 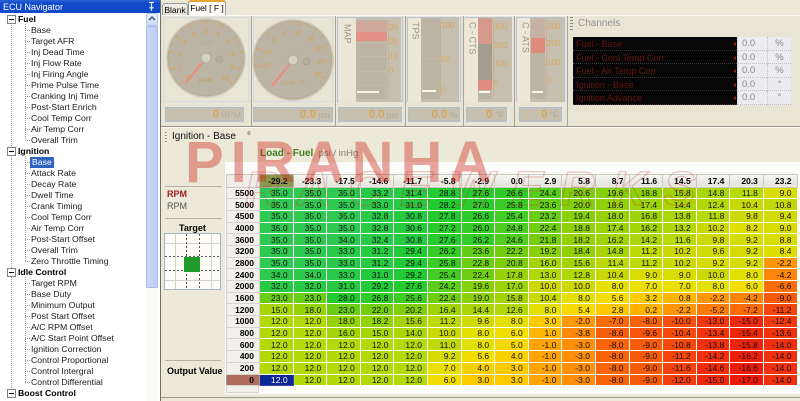 I want to click on svg-text: 7, so click(x=227, y=43).